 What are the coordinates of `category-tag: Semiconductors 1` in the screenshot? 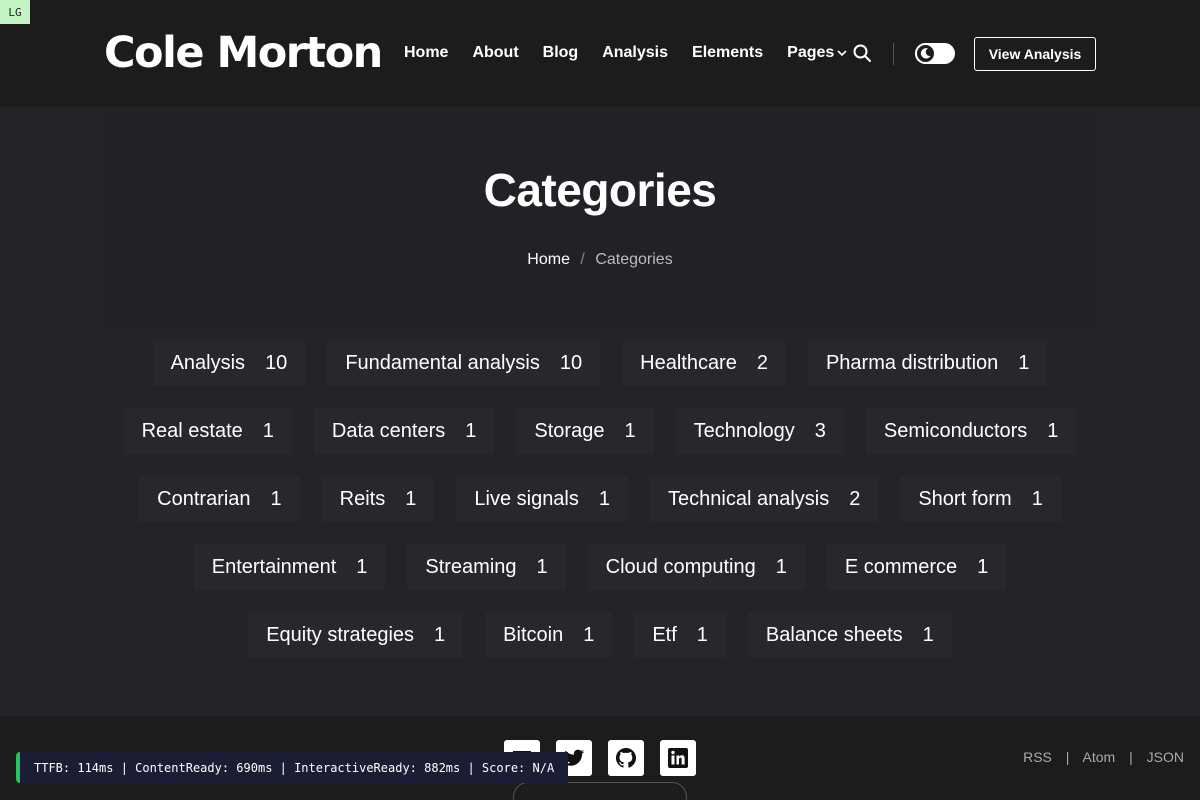 It's located at (971, 431).